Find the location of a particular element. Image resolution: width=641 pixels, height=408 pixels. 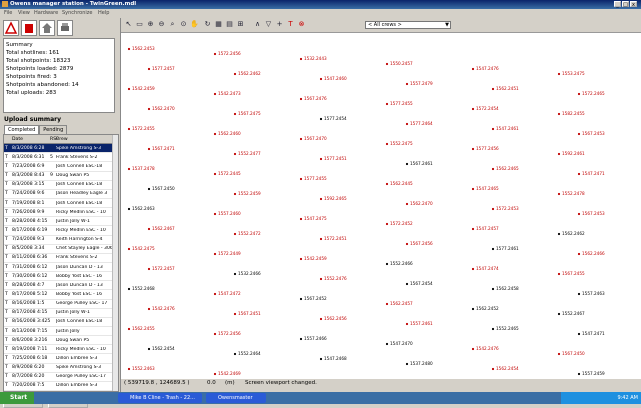

table-row: T 8/3/2008 6:31 5 Frank Stevens S-2 is located at coordinates (61, 158).